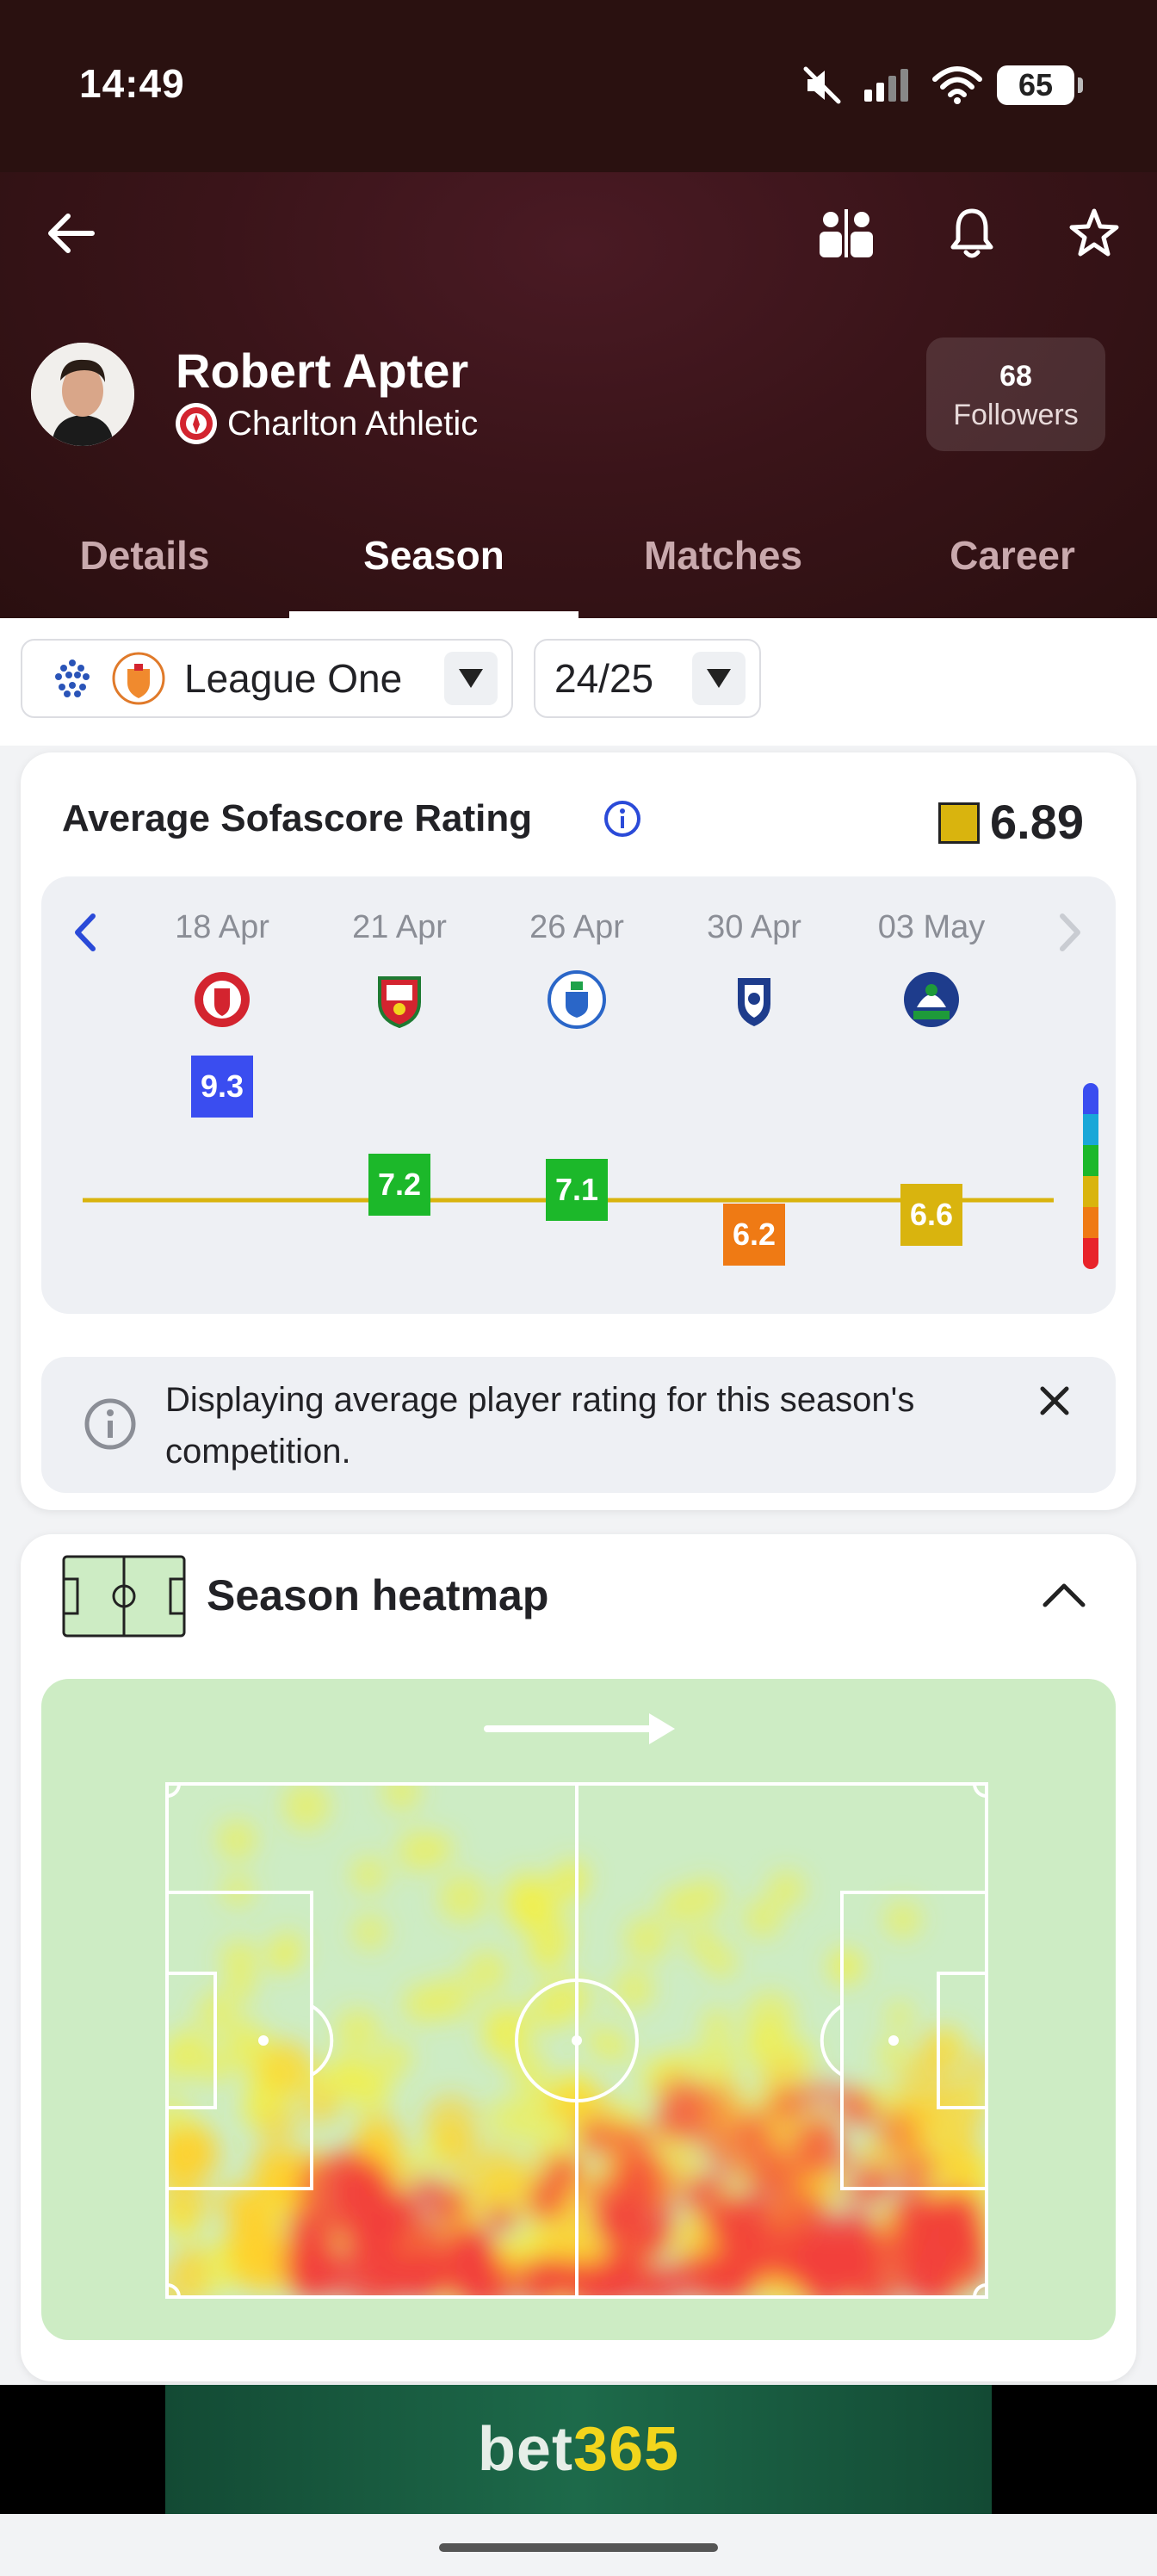 This screenshot has height=2576, width=1157. What do you see at coordinates (399, 927) in the screenshot?
I see `match-date: 21 Apr` at bounding box center [399, 927].